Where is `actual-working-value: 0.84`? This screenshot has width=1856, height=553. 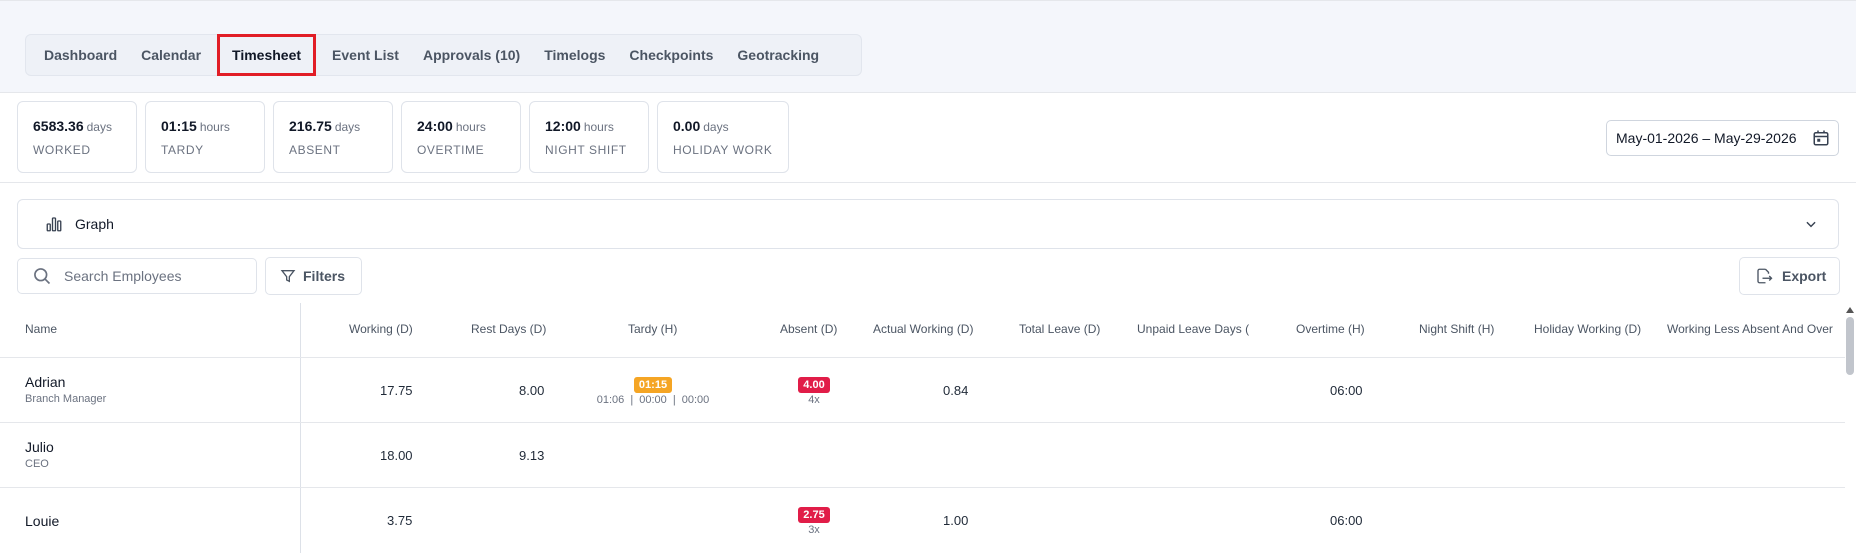 actual-working-value: 0.84 is located at coordinates (956, 390).